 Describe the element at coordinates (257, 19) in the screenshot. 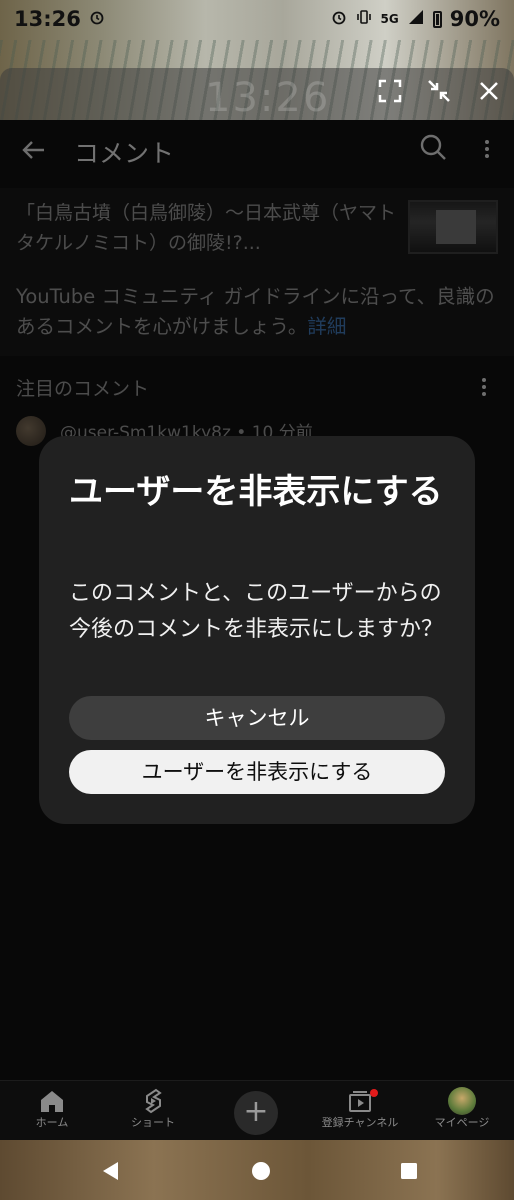

I see `status-bar: 13:26 5G 90%` at that location.